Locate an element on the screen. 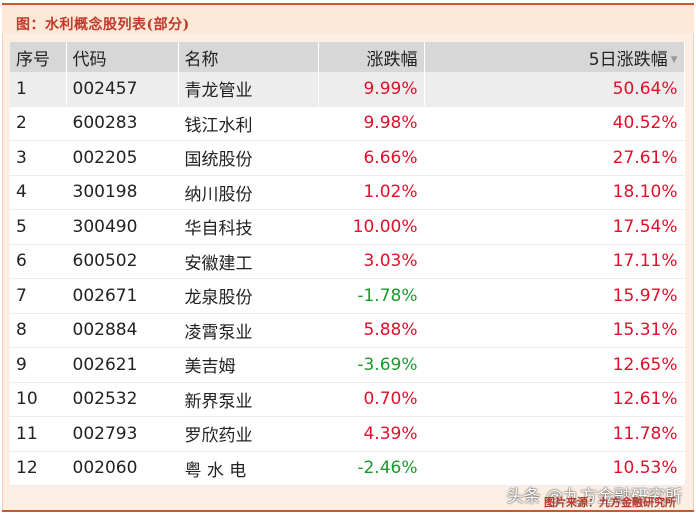  header-index: 序号 is located at coordinates (38, 57).